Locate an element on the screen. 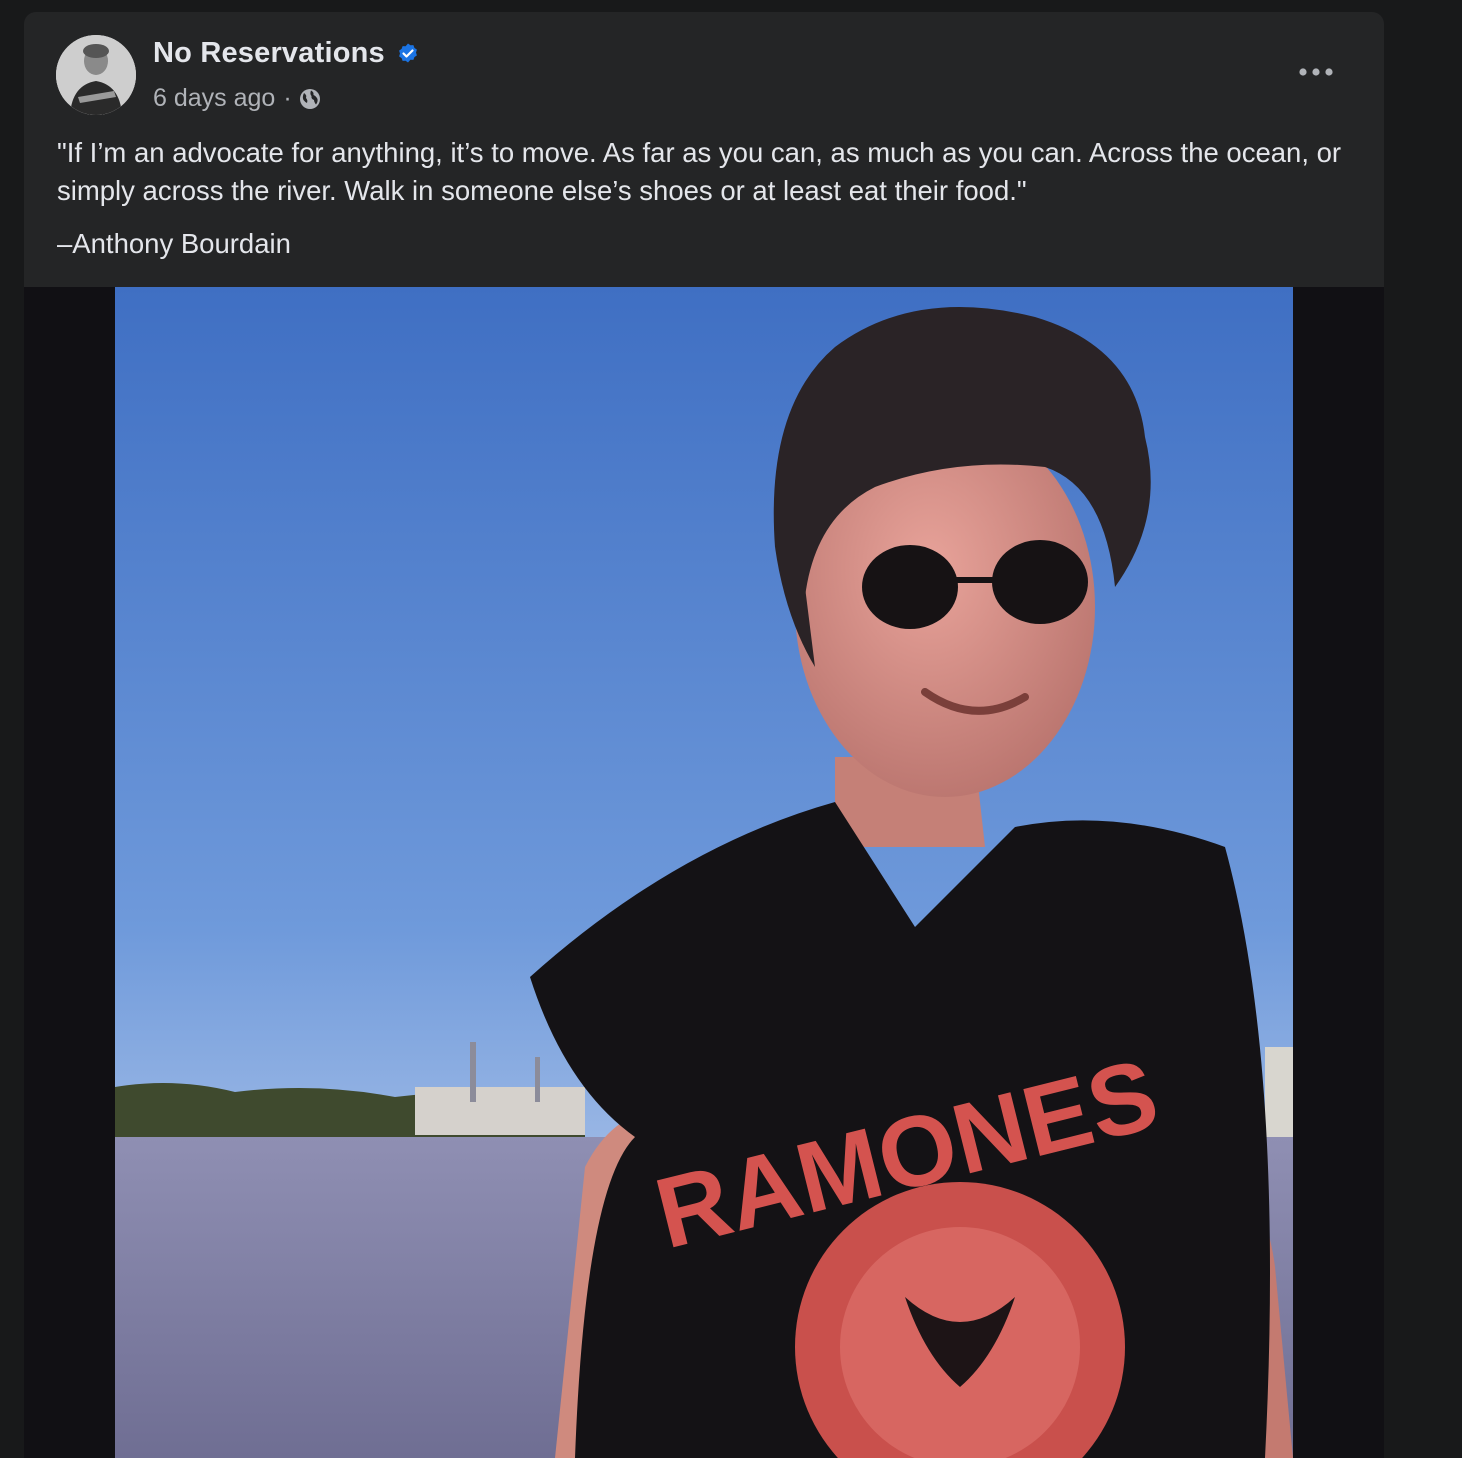 The image size is (1462, 1458). post-attribution: –Anthony Bourdain is located at coordinates (174, 243).